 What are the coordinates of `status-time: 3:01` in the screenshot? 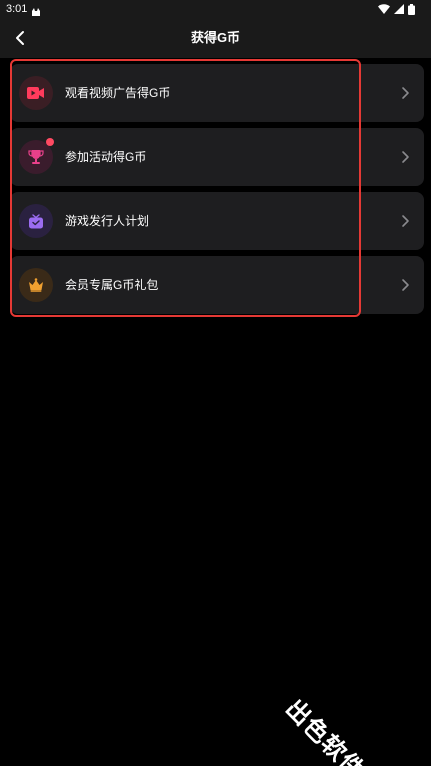 It's located at (17, 9).